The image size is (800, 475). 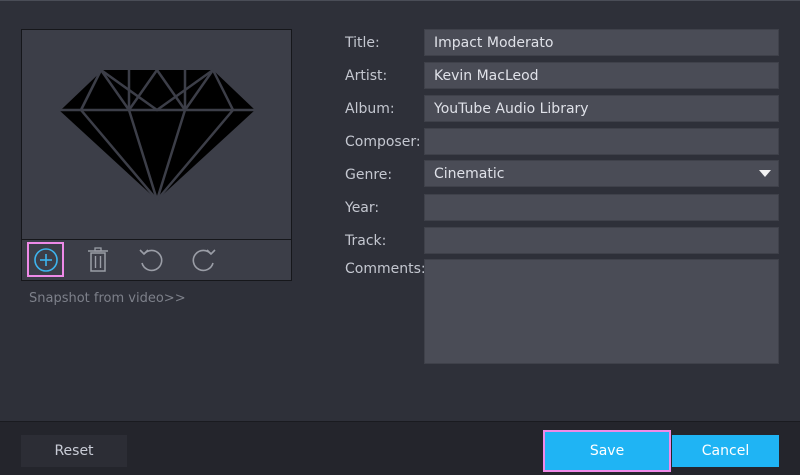 I want to click on rotate-right-button, so click(x=204, y=260).